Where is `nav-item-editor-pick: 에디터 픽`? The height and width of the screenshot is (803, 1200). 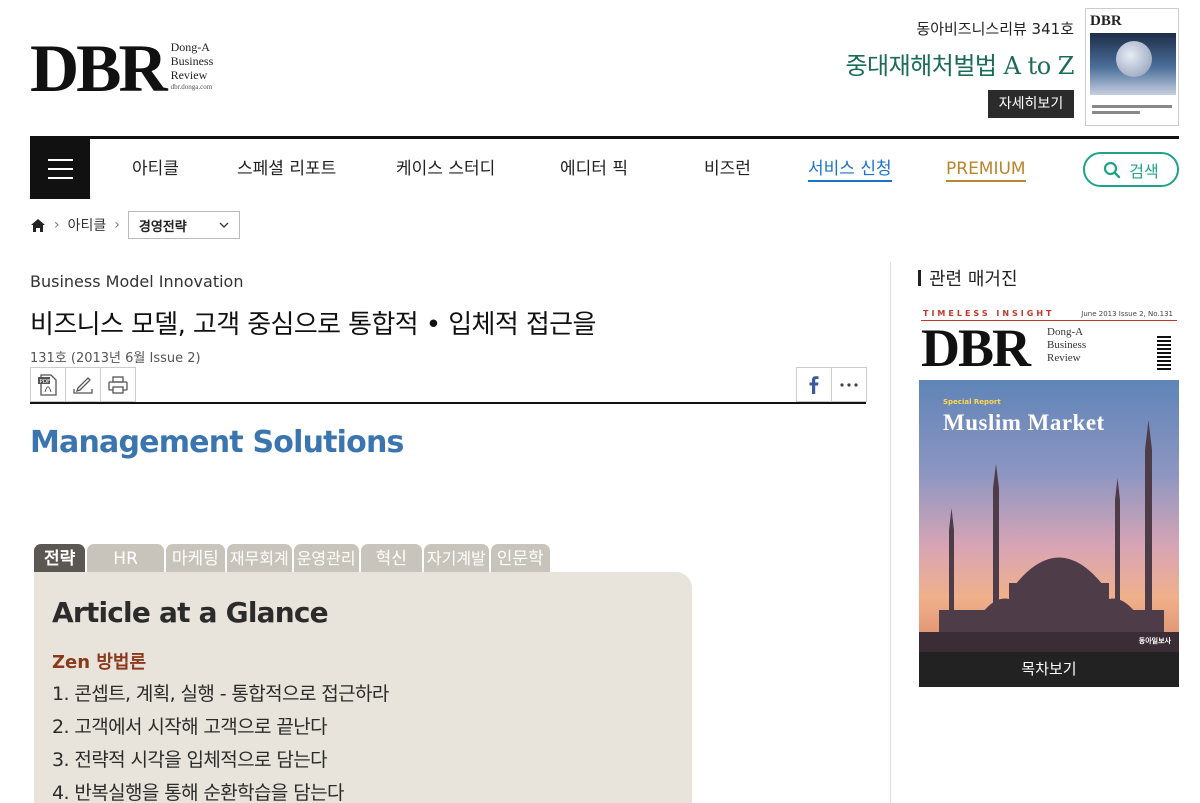 nav-item-editor-pick: 에디터 픽 is located at coordinates (594, 169).